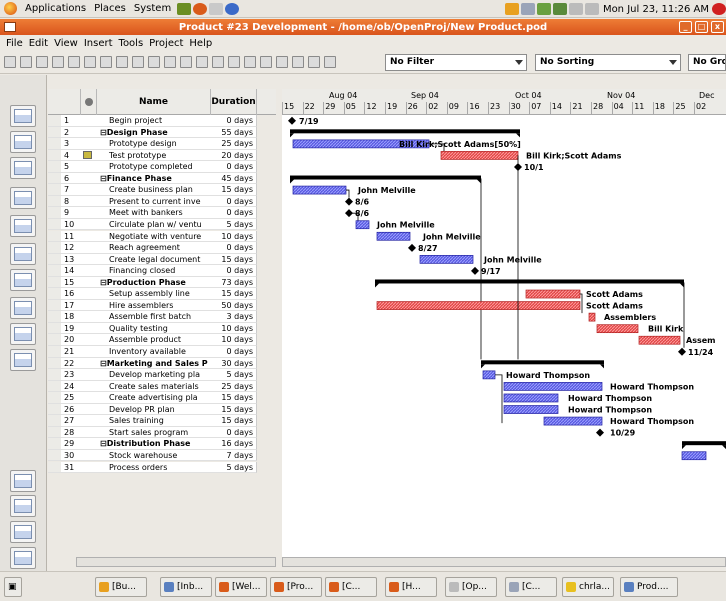 The width and height of the screenshot is (726, 601). Describe the element at coordinates (154, 455) in the screenshot. I see `task-name: Stock warehouse` at that location.